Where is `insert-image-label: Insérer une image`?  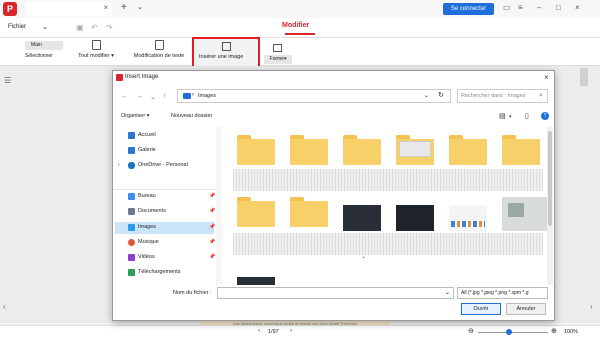
insert-image-label: Insérer une image is located at coordinates (221, 57).